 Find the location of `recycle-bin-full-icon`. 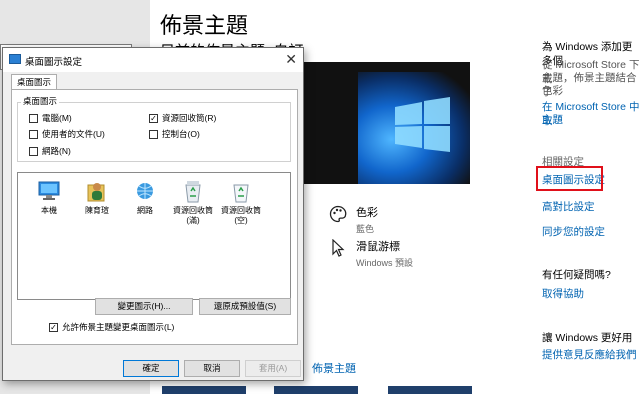

recycle-bin-full-icon is located at coordinates (193, 191).